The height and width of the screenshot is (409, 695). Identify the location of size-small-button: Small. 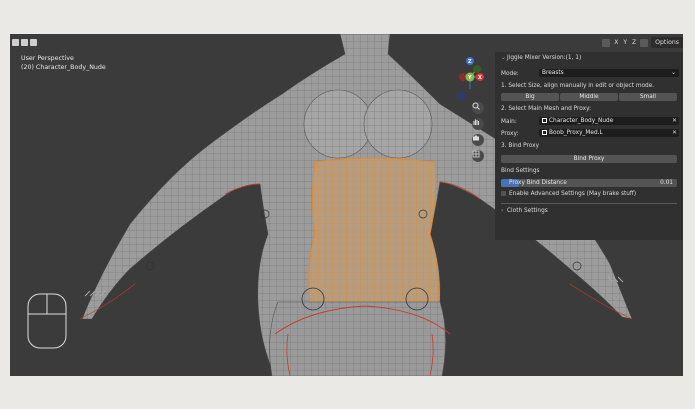
(648, 97).